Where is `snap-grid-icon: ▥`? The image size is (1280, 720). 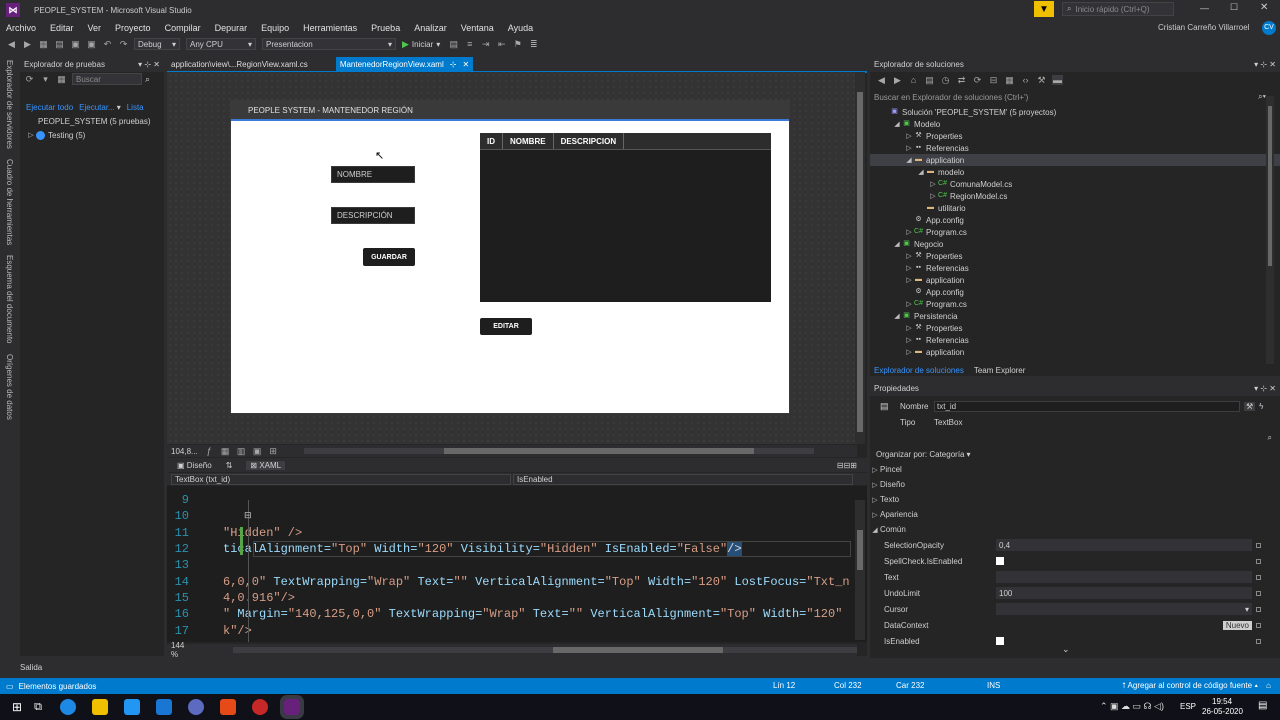 snap-grid-icon: ▥ is located at coordinates (241, 451).